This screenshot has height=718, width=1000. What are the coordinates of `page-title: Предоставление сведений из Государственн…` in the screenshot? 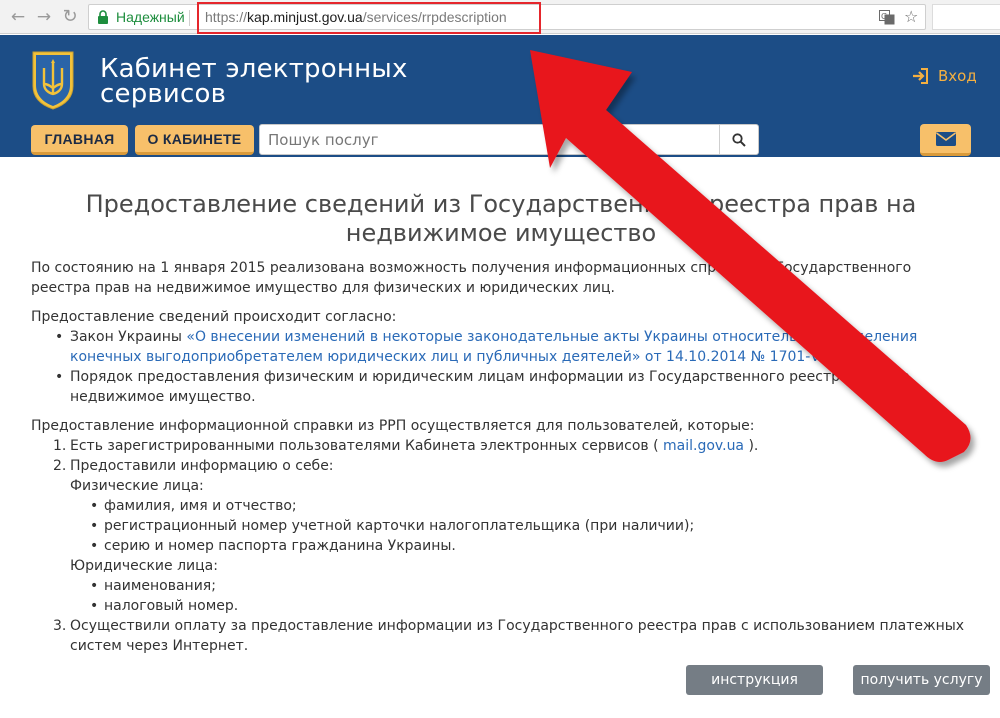 It's located at (501, 218).